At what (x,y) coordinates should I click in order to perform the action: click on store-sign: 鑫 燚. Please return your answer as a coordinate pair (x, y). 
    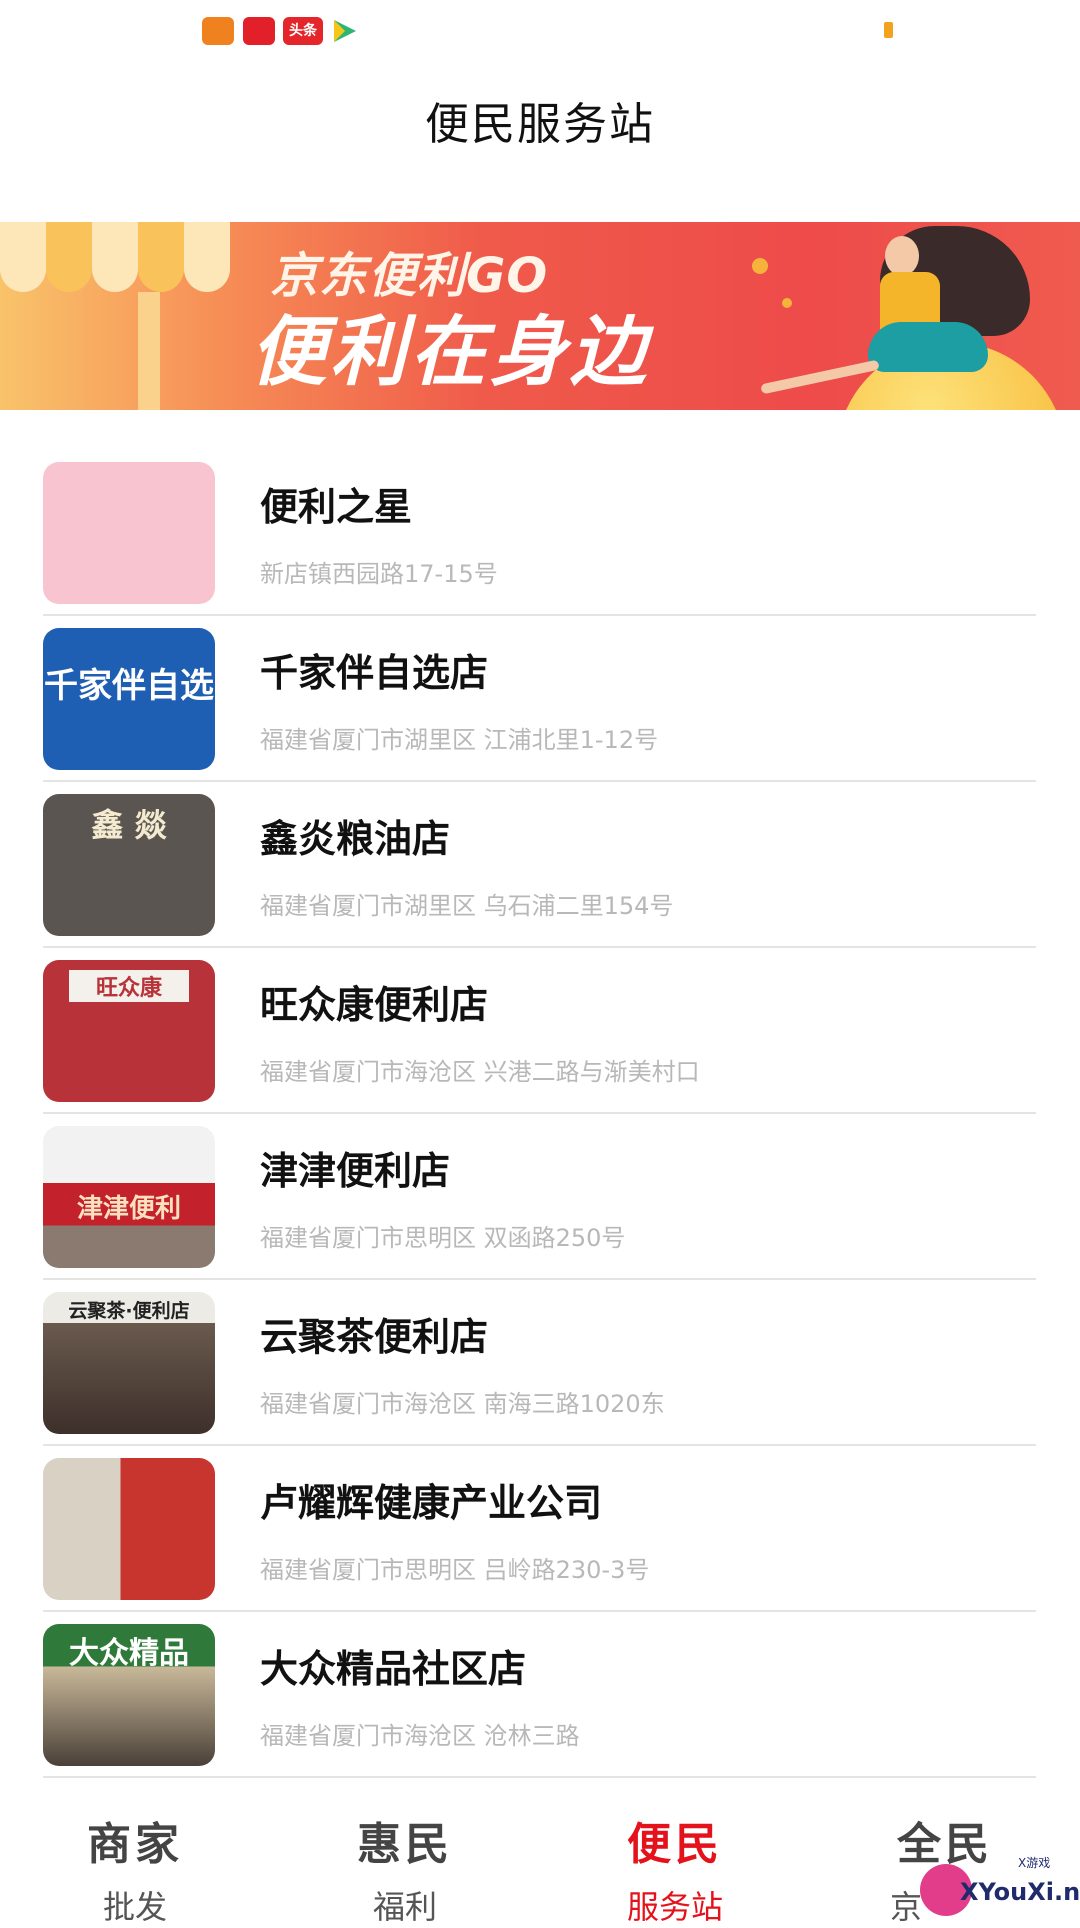
    Looking at the image, I should click on (129, 825).